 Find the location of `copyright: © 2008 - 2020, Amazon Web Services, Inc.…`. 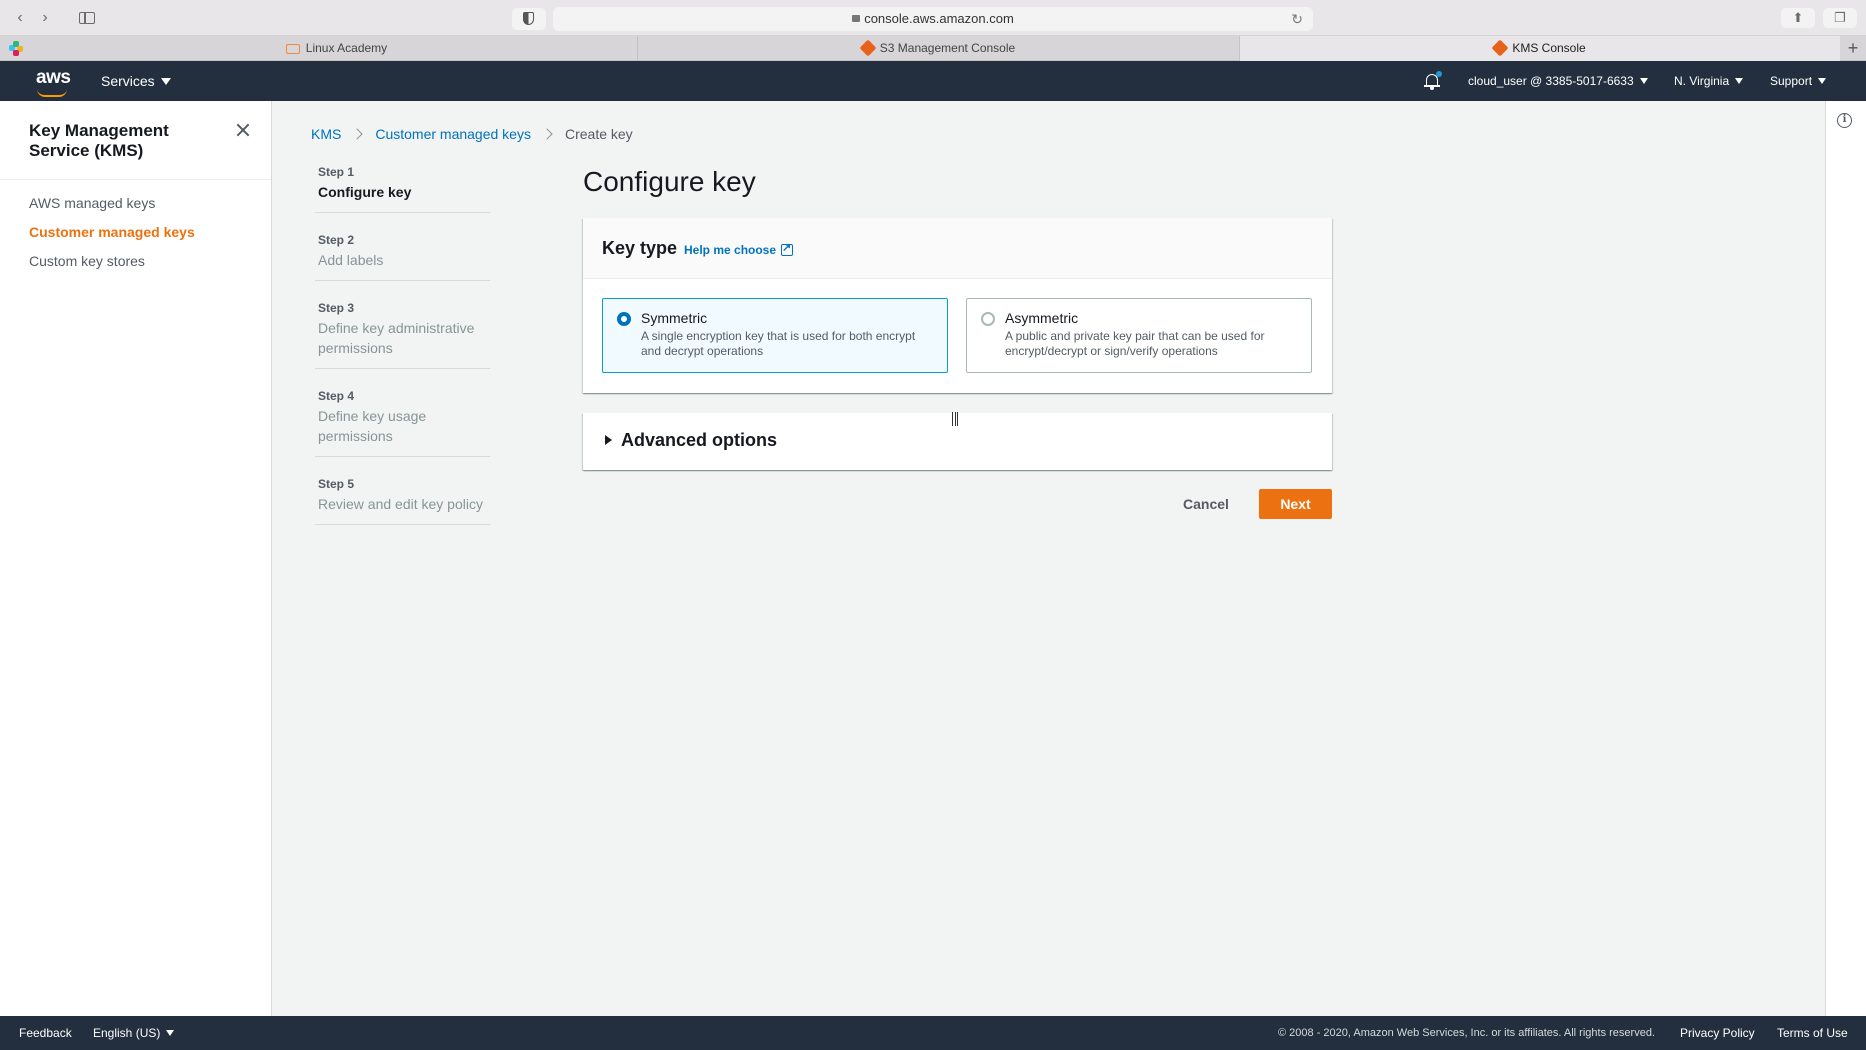

copyright: © 2008 - 2020, Amazon Web Services, Inc.… is located at coordinates (1466, 1033).